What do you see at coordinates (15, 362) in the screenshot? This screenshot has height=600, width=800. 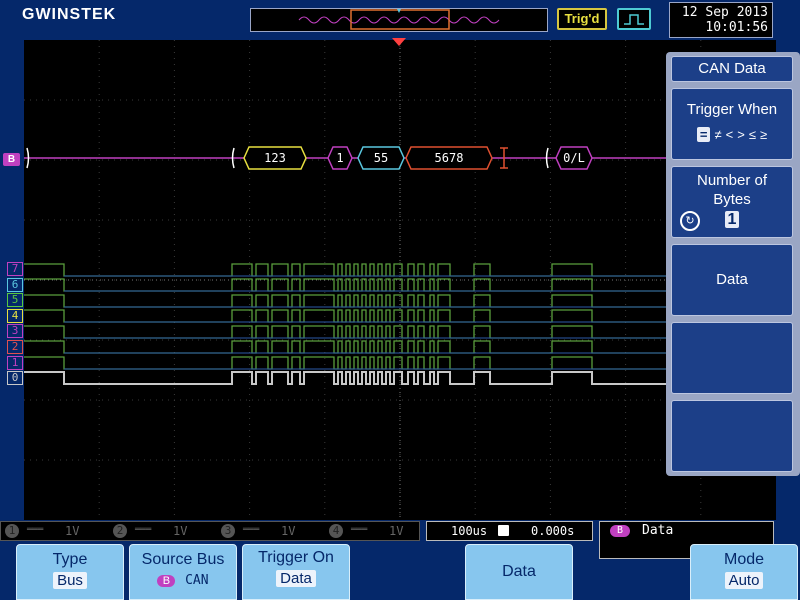 I see `digital-label-d1: 1` at bounding box center [15, 362].